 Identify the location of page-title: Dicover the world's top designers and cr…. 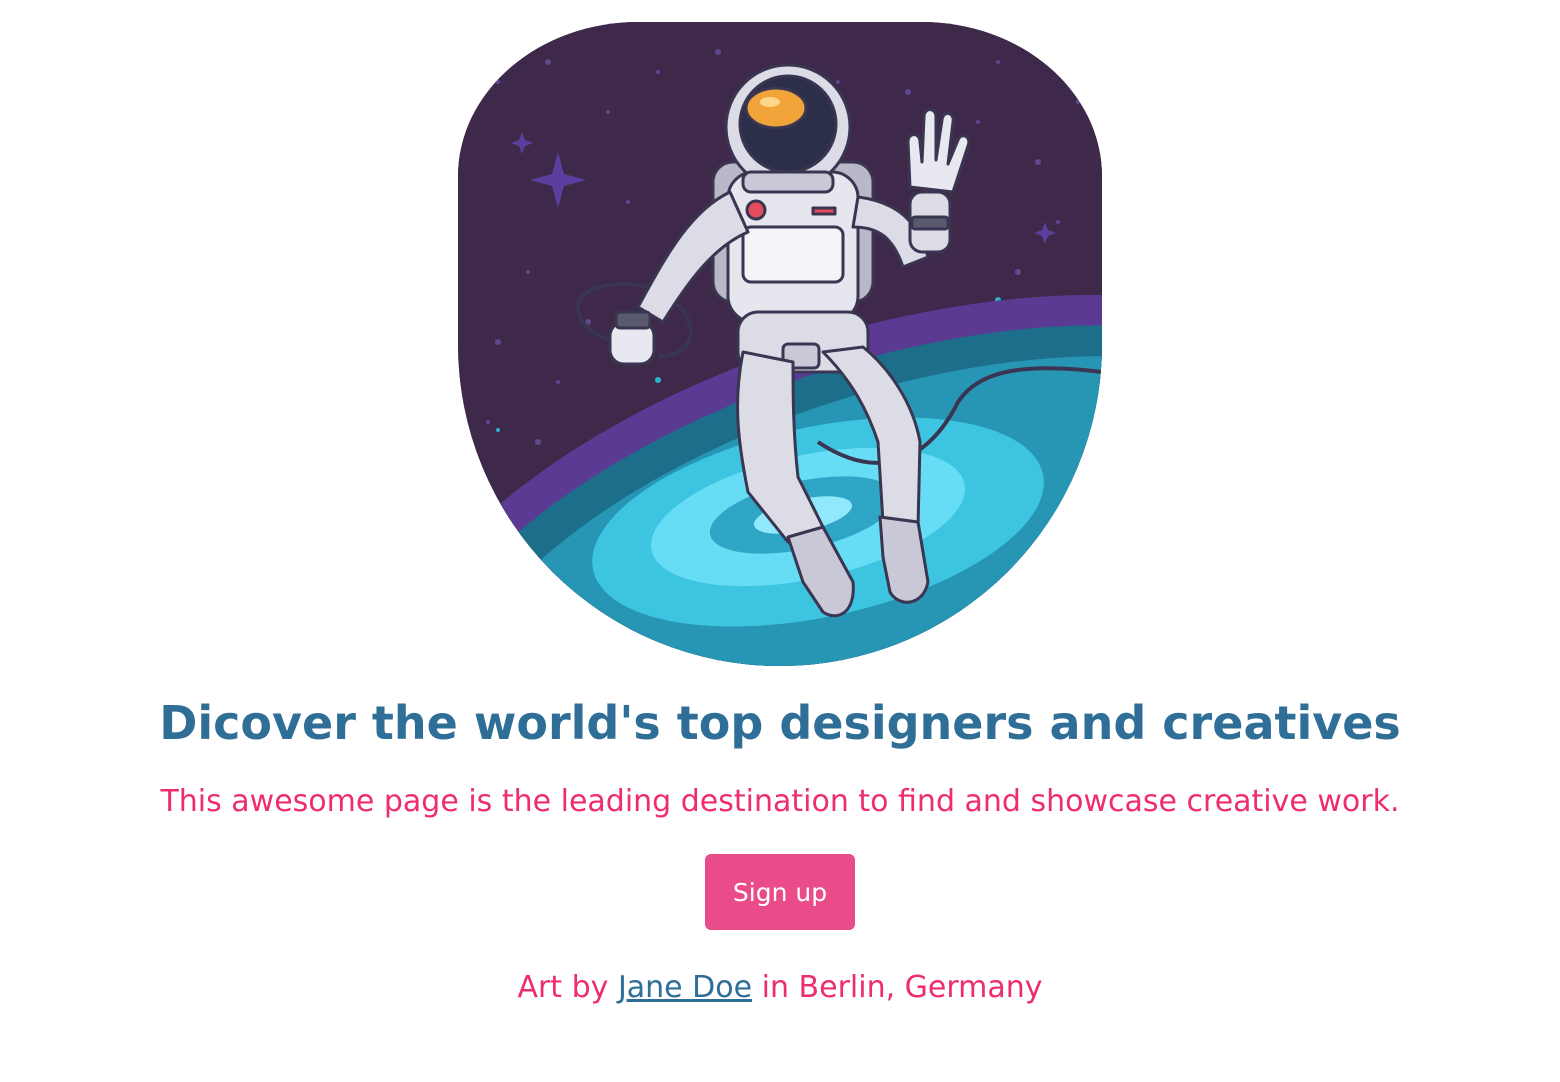
(780, 723).